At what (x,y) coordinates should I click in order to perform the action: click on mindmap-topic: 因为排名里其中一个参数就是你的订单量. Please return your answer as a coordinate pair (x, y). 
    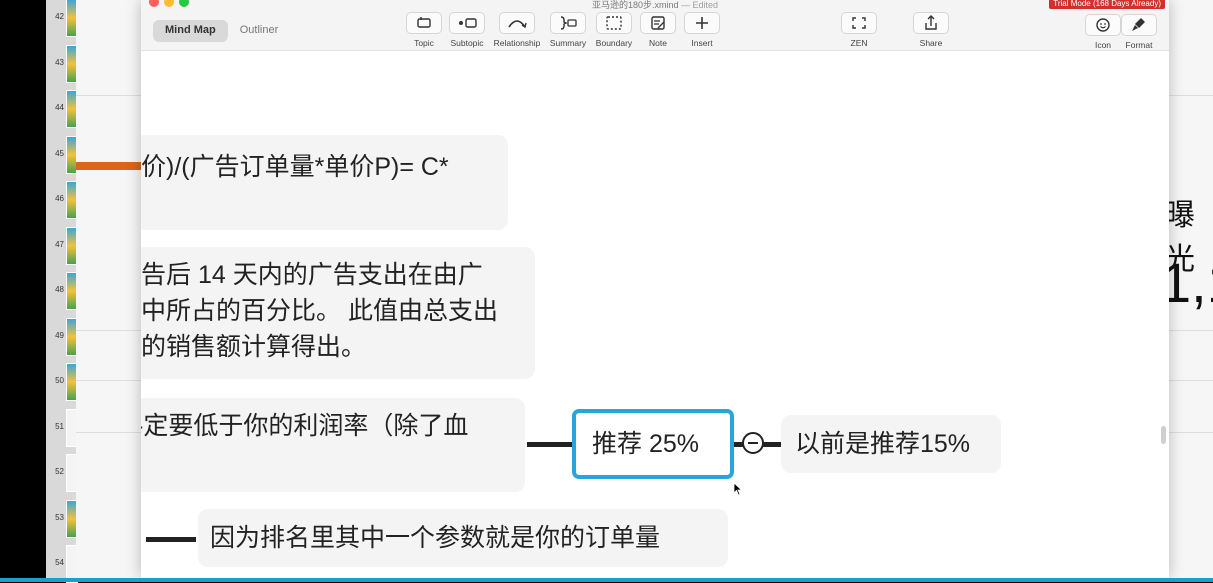
    Looking at the image, I should click on (463, 538).